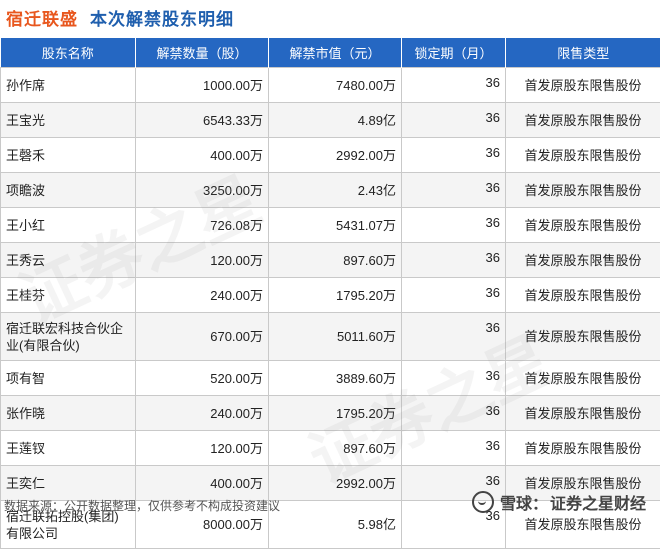 The image size is (660, 549). Describe the element at coordinates (68, 120) in the screenshot. I see `shareholder-name: 王宝光` at that location.